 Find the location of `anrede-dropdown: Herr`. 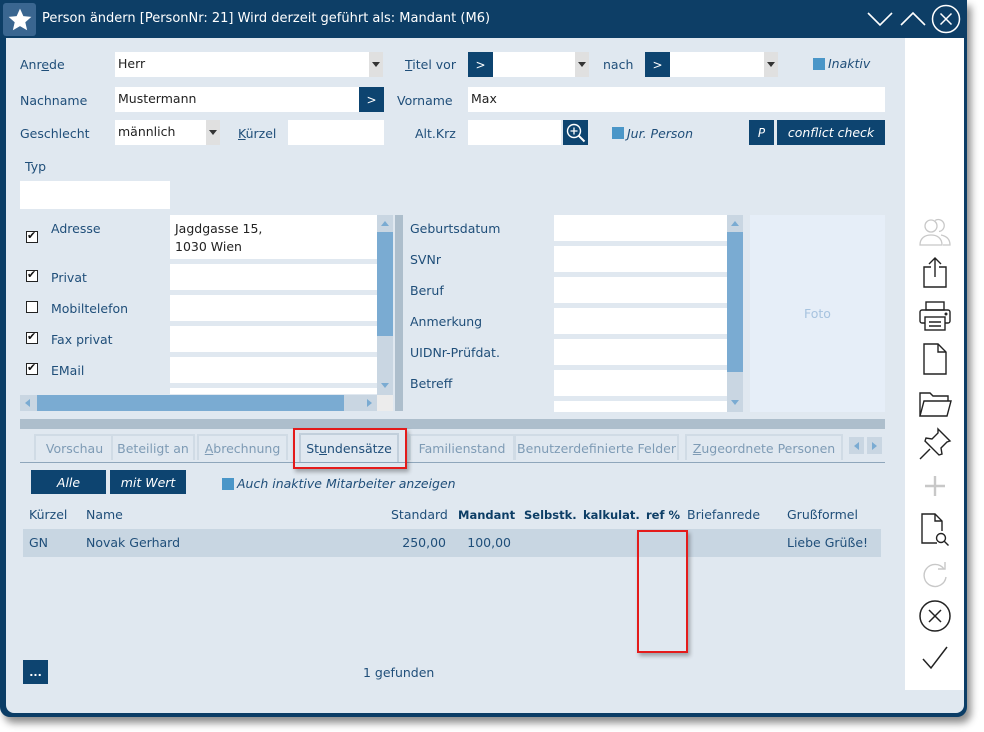

anrede-dropdown: Herr is located at coordinates (249, 64).